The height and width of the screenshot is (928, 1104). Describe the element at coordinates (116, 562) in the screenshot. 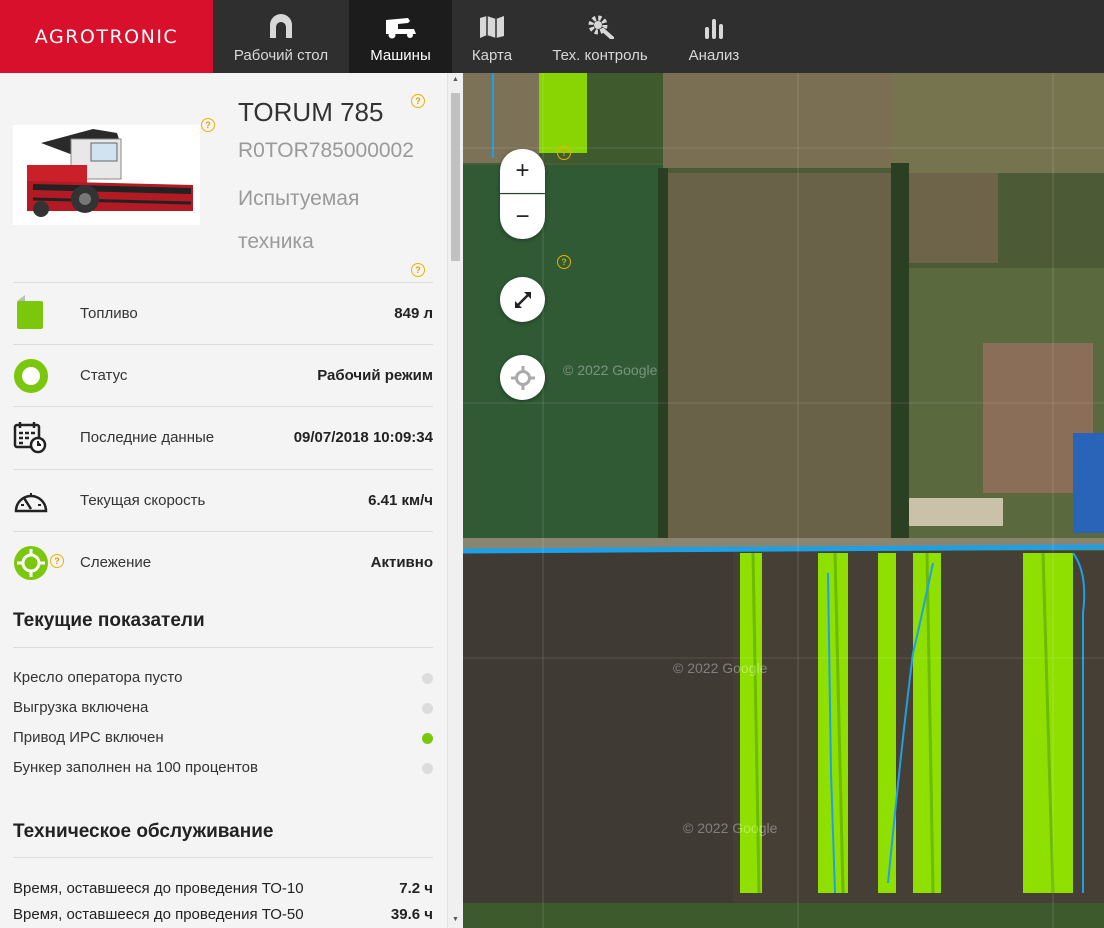

I see `stat-label: Слежение` at that location.